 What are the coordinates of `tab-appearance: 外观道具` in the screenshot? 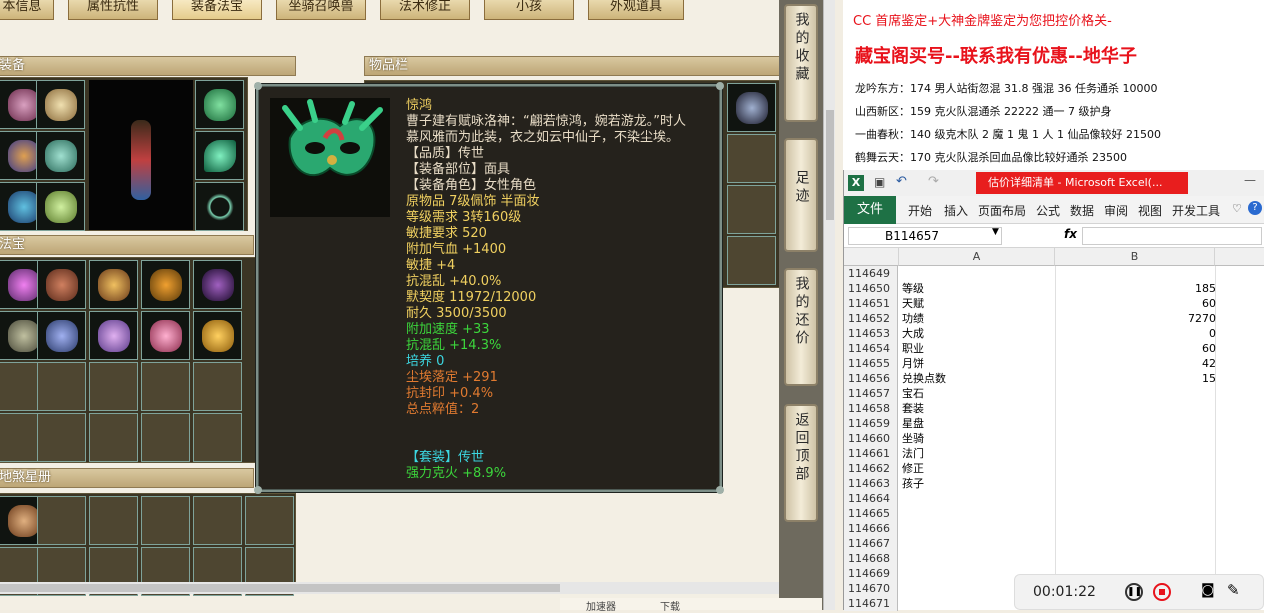 It's located at (636, 10).